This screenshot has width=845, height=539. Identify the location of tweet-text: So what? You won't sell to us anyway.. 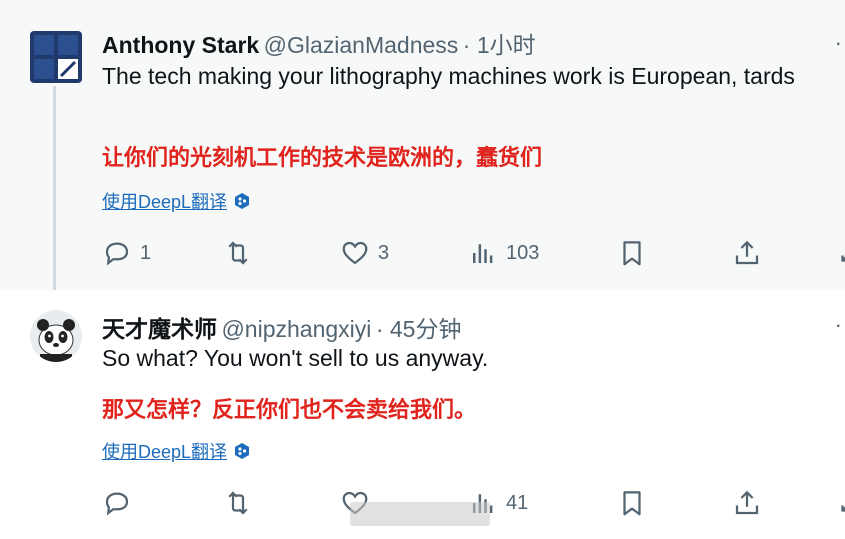
(295, 358).